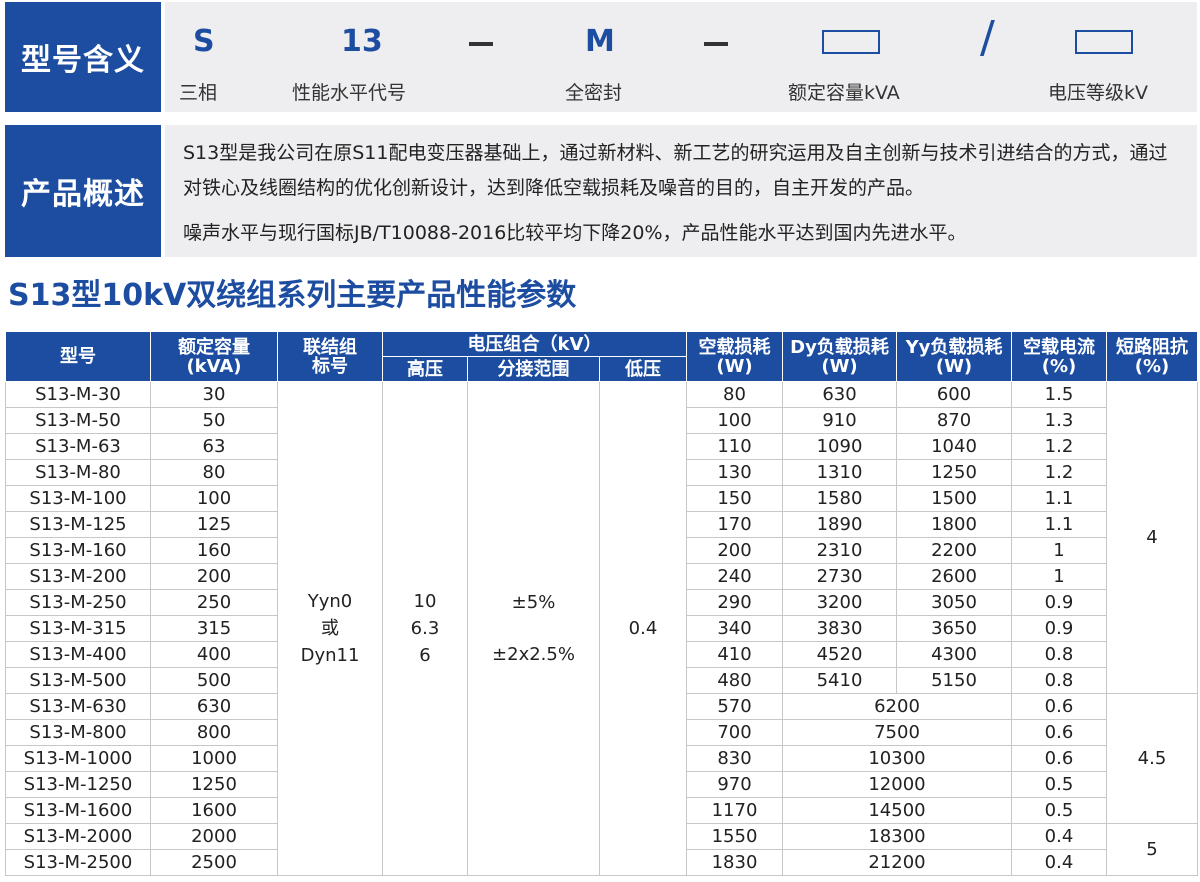 The image size is (1200, 882). What do you see at coordinates (330, 601) in the screenshot?
I see `connection-group-line: Yyn0` at bounding box center [330, 601].